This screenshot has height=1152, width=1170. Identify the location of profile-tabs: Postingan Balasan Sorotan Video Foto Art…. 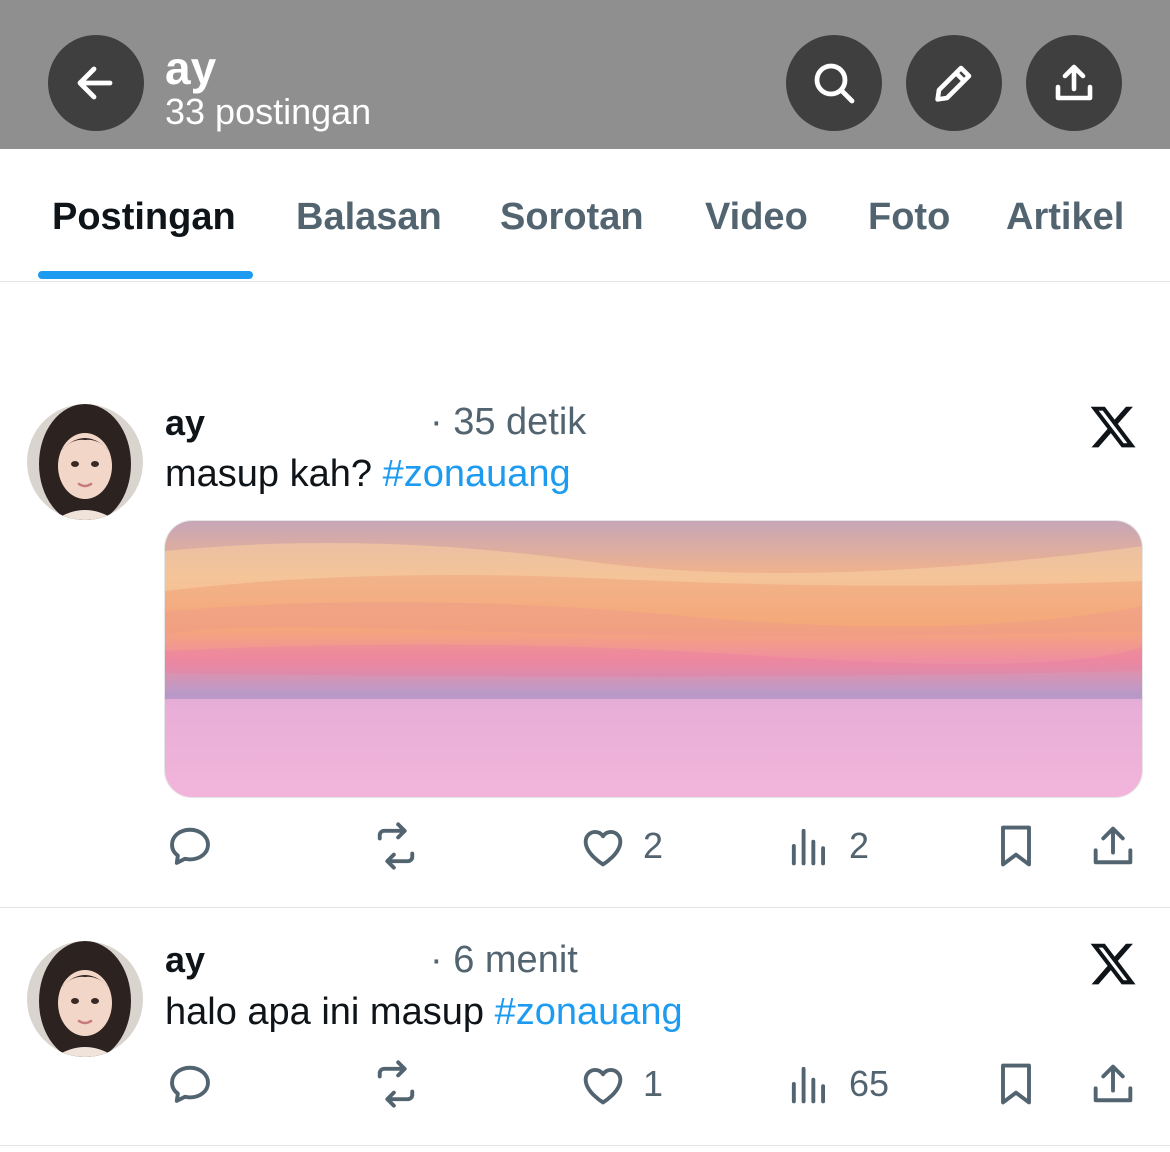
(585, 215).